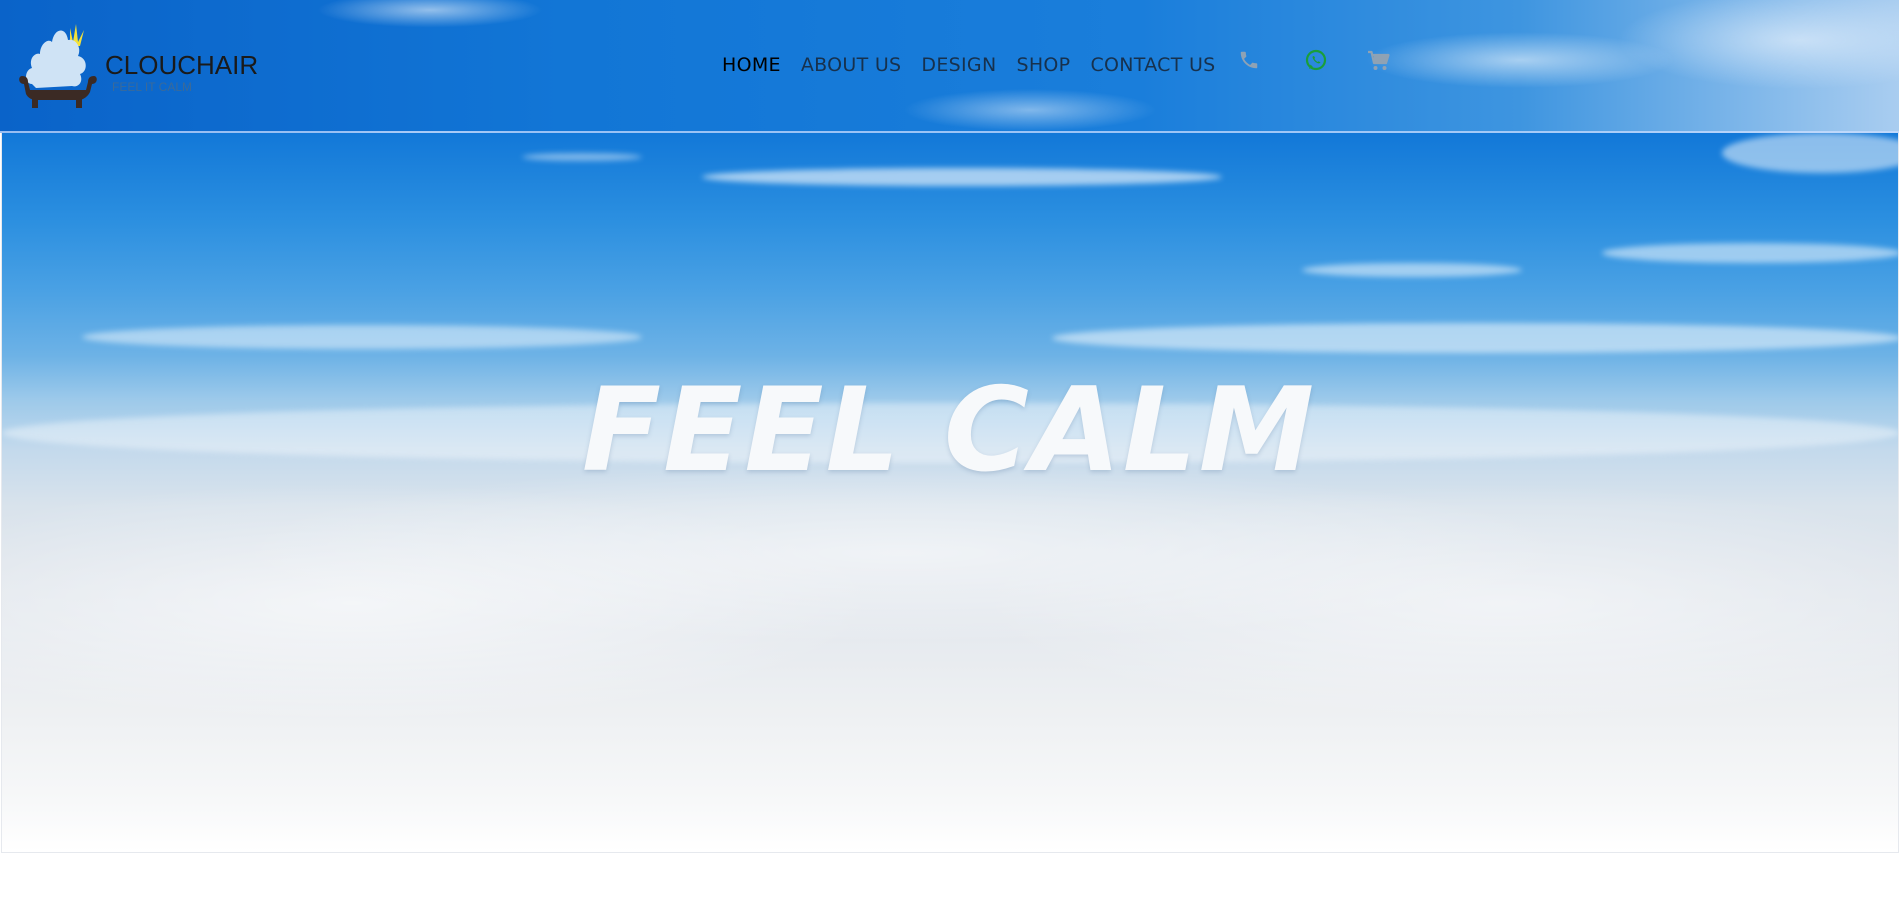  Describe the element at coordinates (182, 65) in the screenshot. I see `brand-name: CLOUCHAIR` at that location.